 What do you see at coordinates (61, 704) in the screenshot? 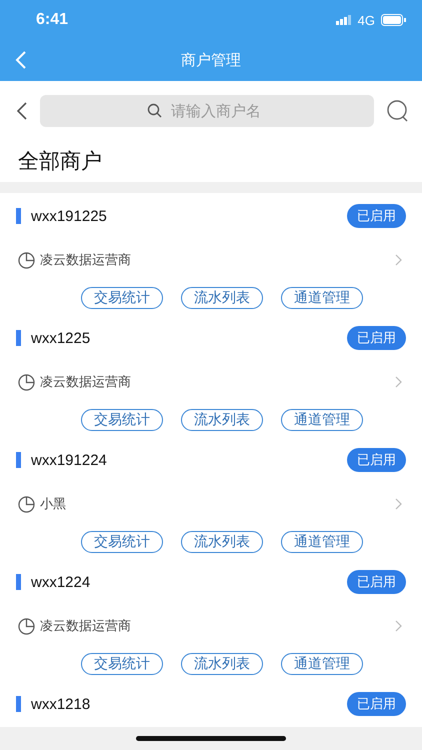
I see `merchant-name: wxx1218` at bounding box center [61, 704].